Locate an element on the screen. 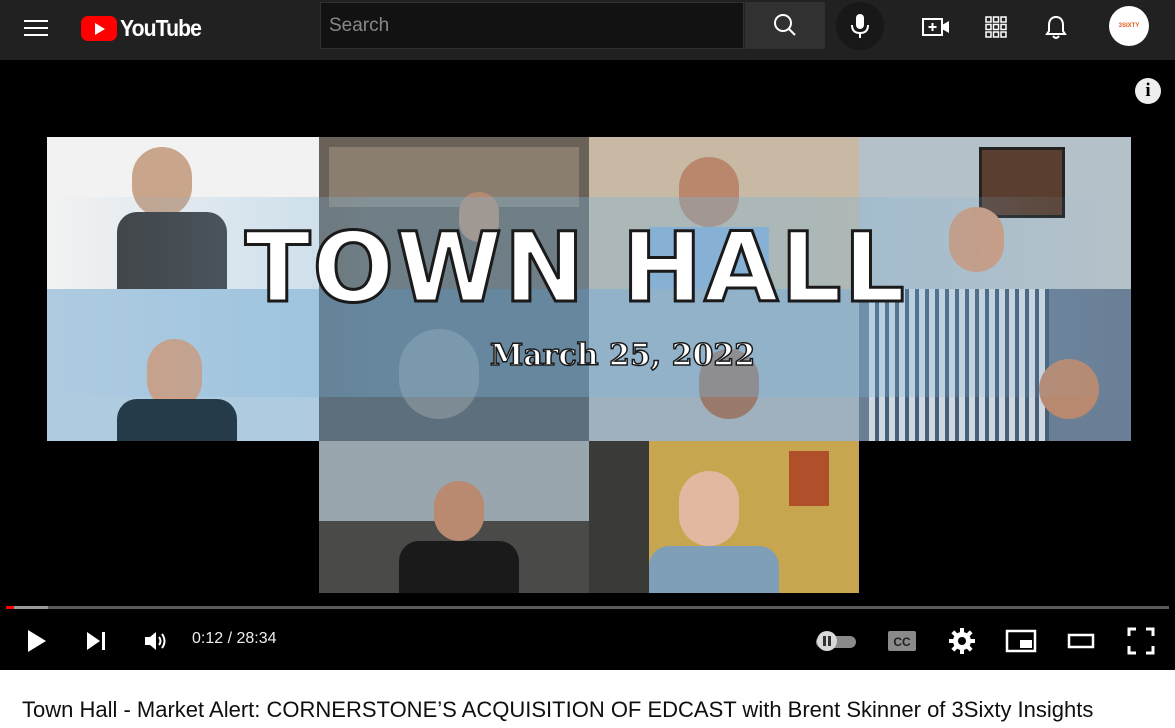 This screenshot has width=1175, height=728. youtube-play-logo-icon is located at coordinates (99, 28).